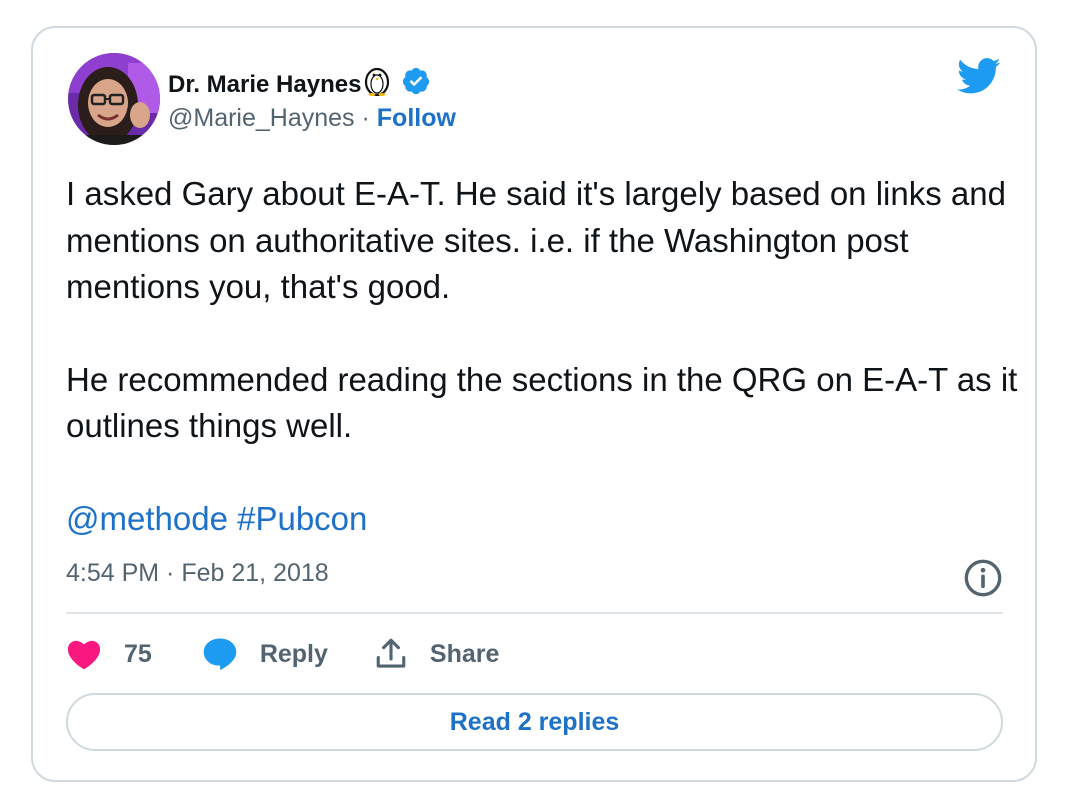 This screenshot has height=806, width=1066. Describe the element at coordinates (197, 573) in the screenshot. I see `tweet-timestamp: 4:54 PM · Feb 21, 2018` at that location.